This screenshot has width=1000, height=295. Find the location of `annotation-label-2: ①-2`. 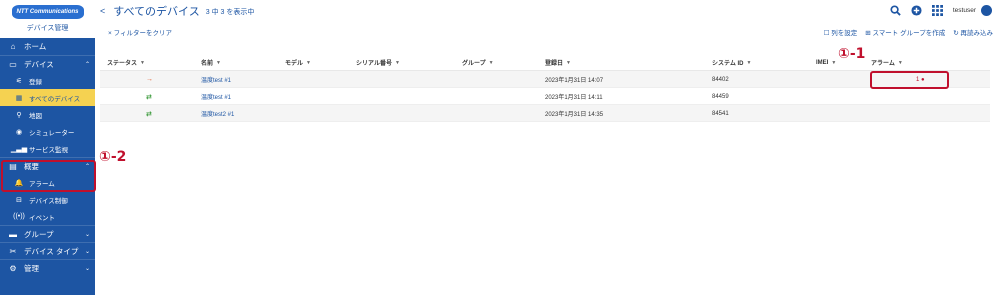

annotation-label-2: ①-2 is located at coordinates (113, 157).